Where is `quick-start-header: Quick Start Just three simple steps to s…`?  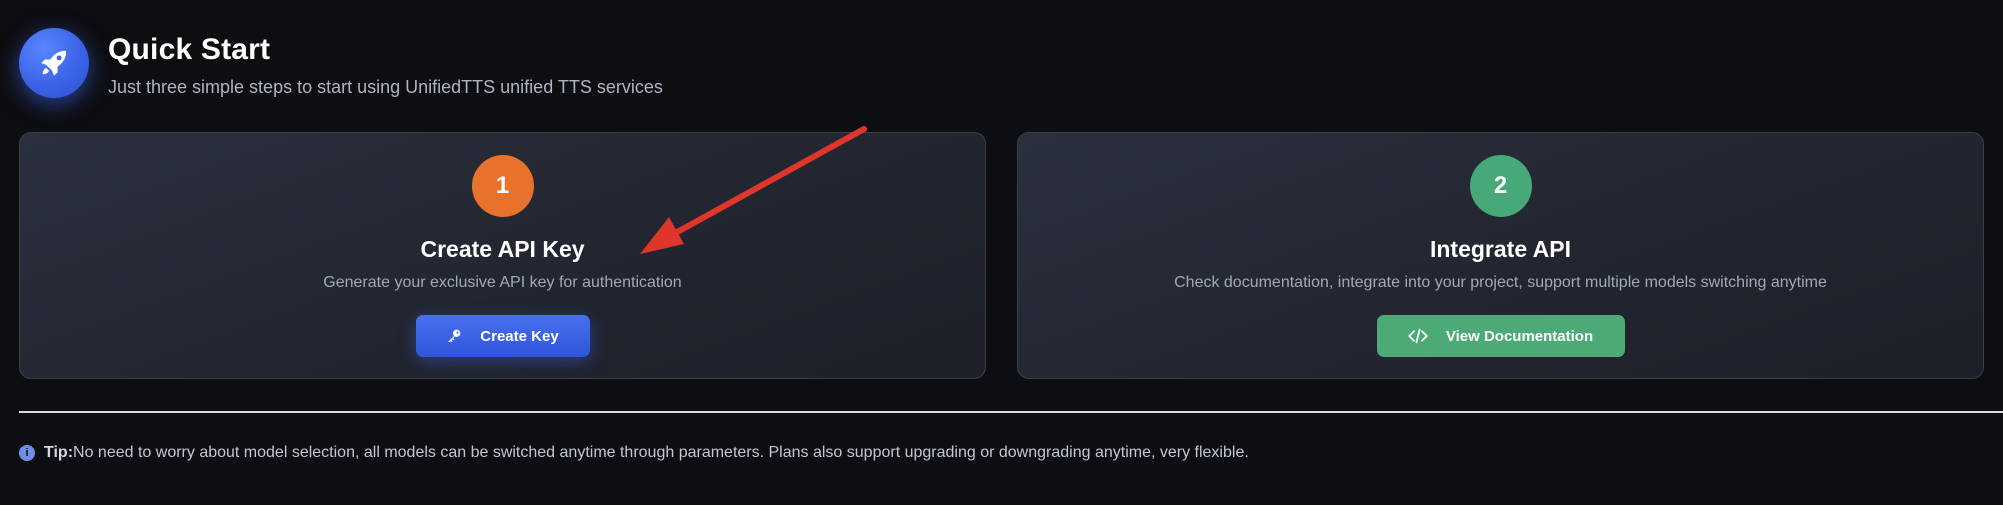 quick-start-header: Quick Start Just three simple steps to s… is located at coordinates (341, 63).